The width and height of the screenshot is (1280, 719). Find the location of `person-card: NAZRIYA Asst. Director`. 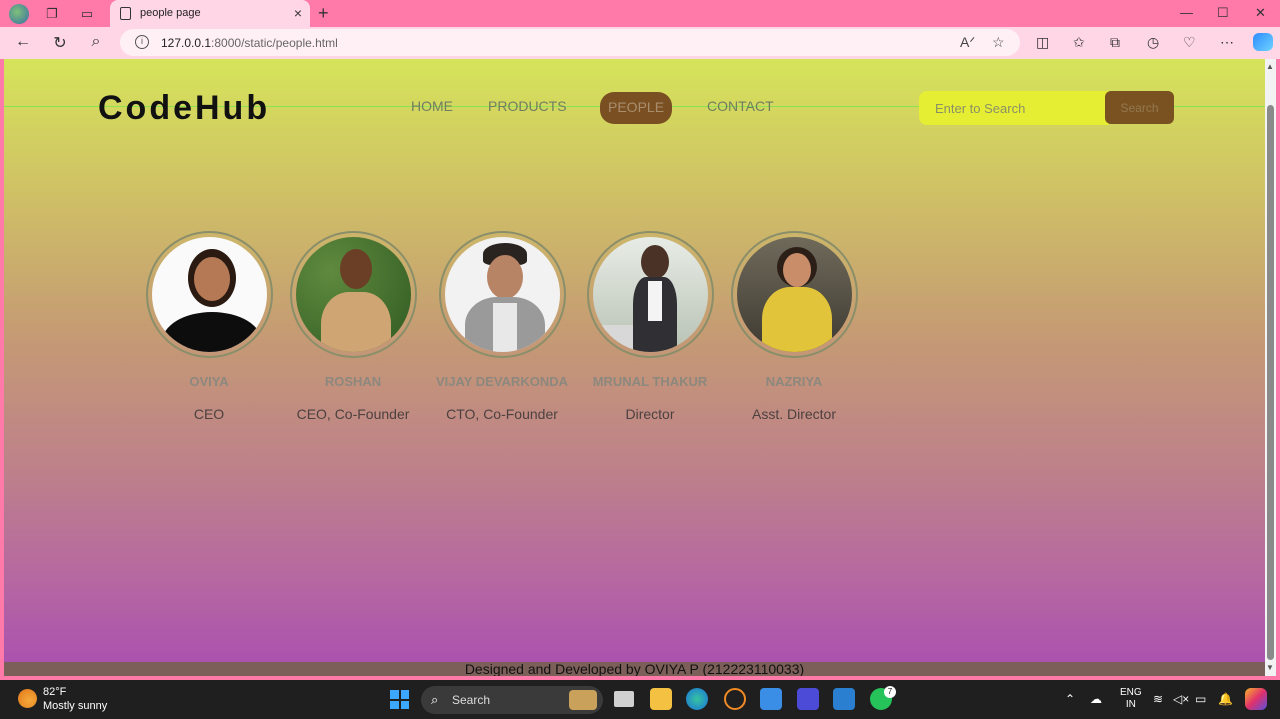

person-card: NAZRIYA Asst. Director is located at coordinates (794, 326).